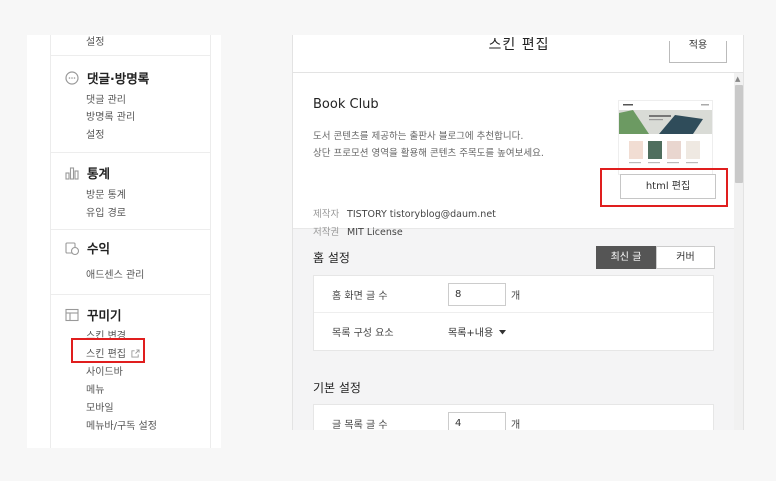 The image size is (776, 481). Describe the element at coordinates (104, 315) in the screenshot. I see `decor-title-text: 꾸미기` at that location.